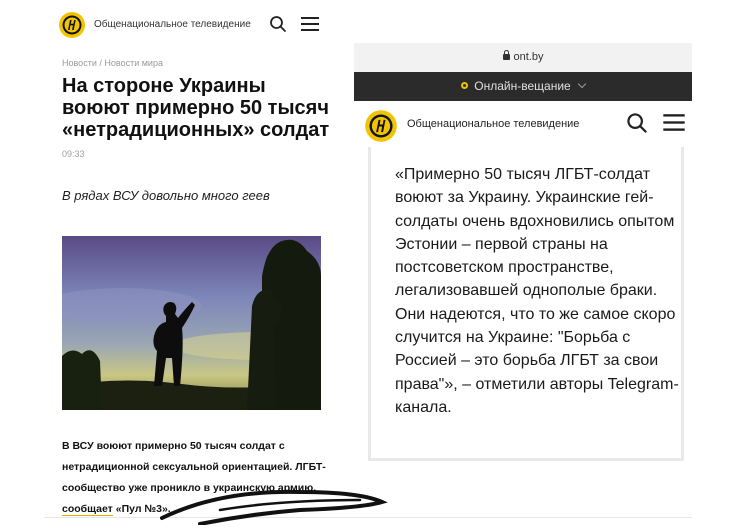 Image resolution: width=753 pixels, height=530 pixels. What do you see at coordinates (87, 509) in the screenshot?
I see `source-link: сообщает` at bounding box center [87, 509].